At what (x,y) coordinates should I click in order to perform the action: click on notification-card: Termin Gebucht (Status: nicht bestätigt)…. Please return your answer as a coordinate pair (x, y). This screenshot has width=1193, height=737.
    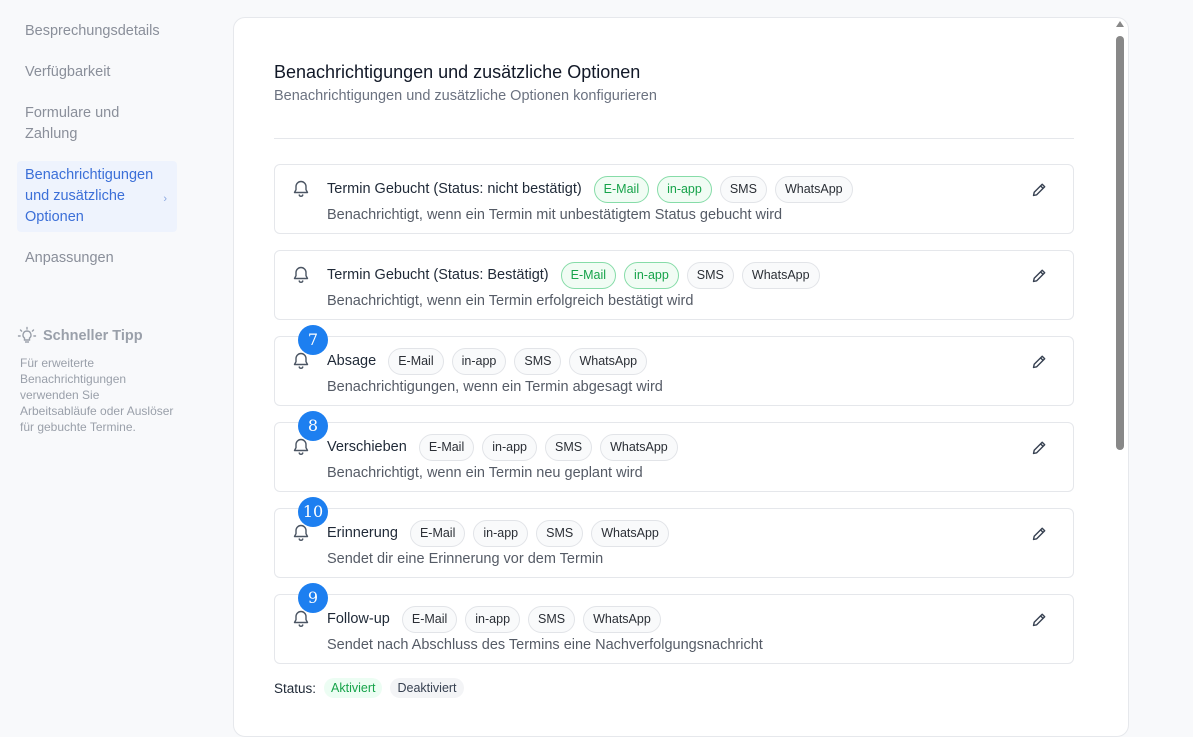
    Looking at the image, I should click on (674, 199).